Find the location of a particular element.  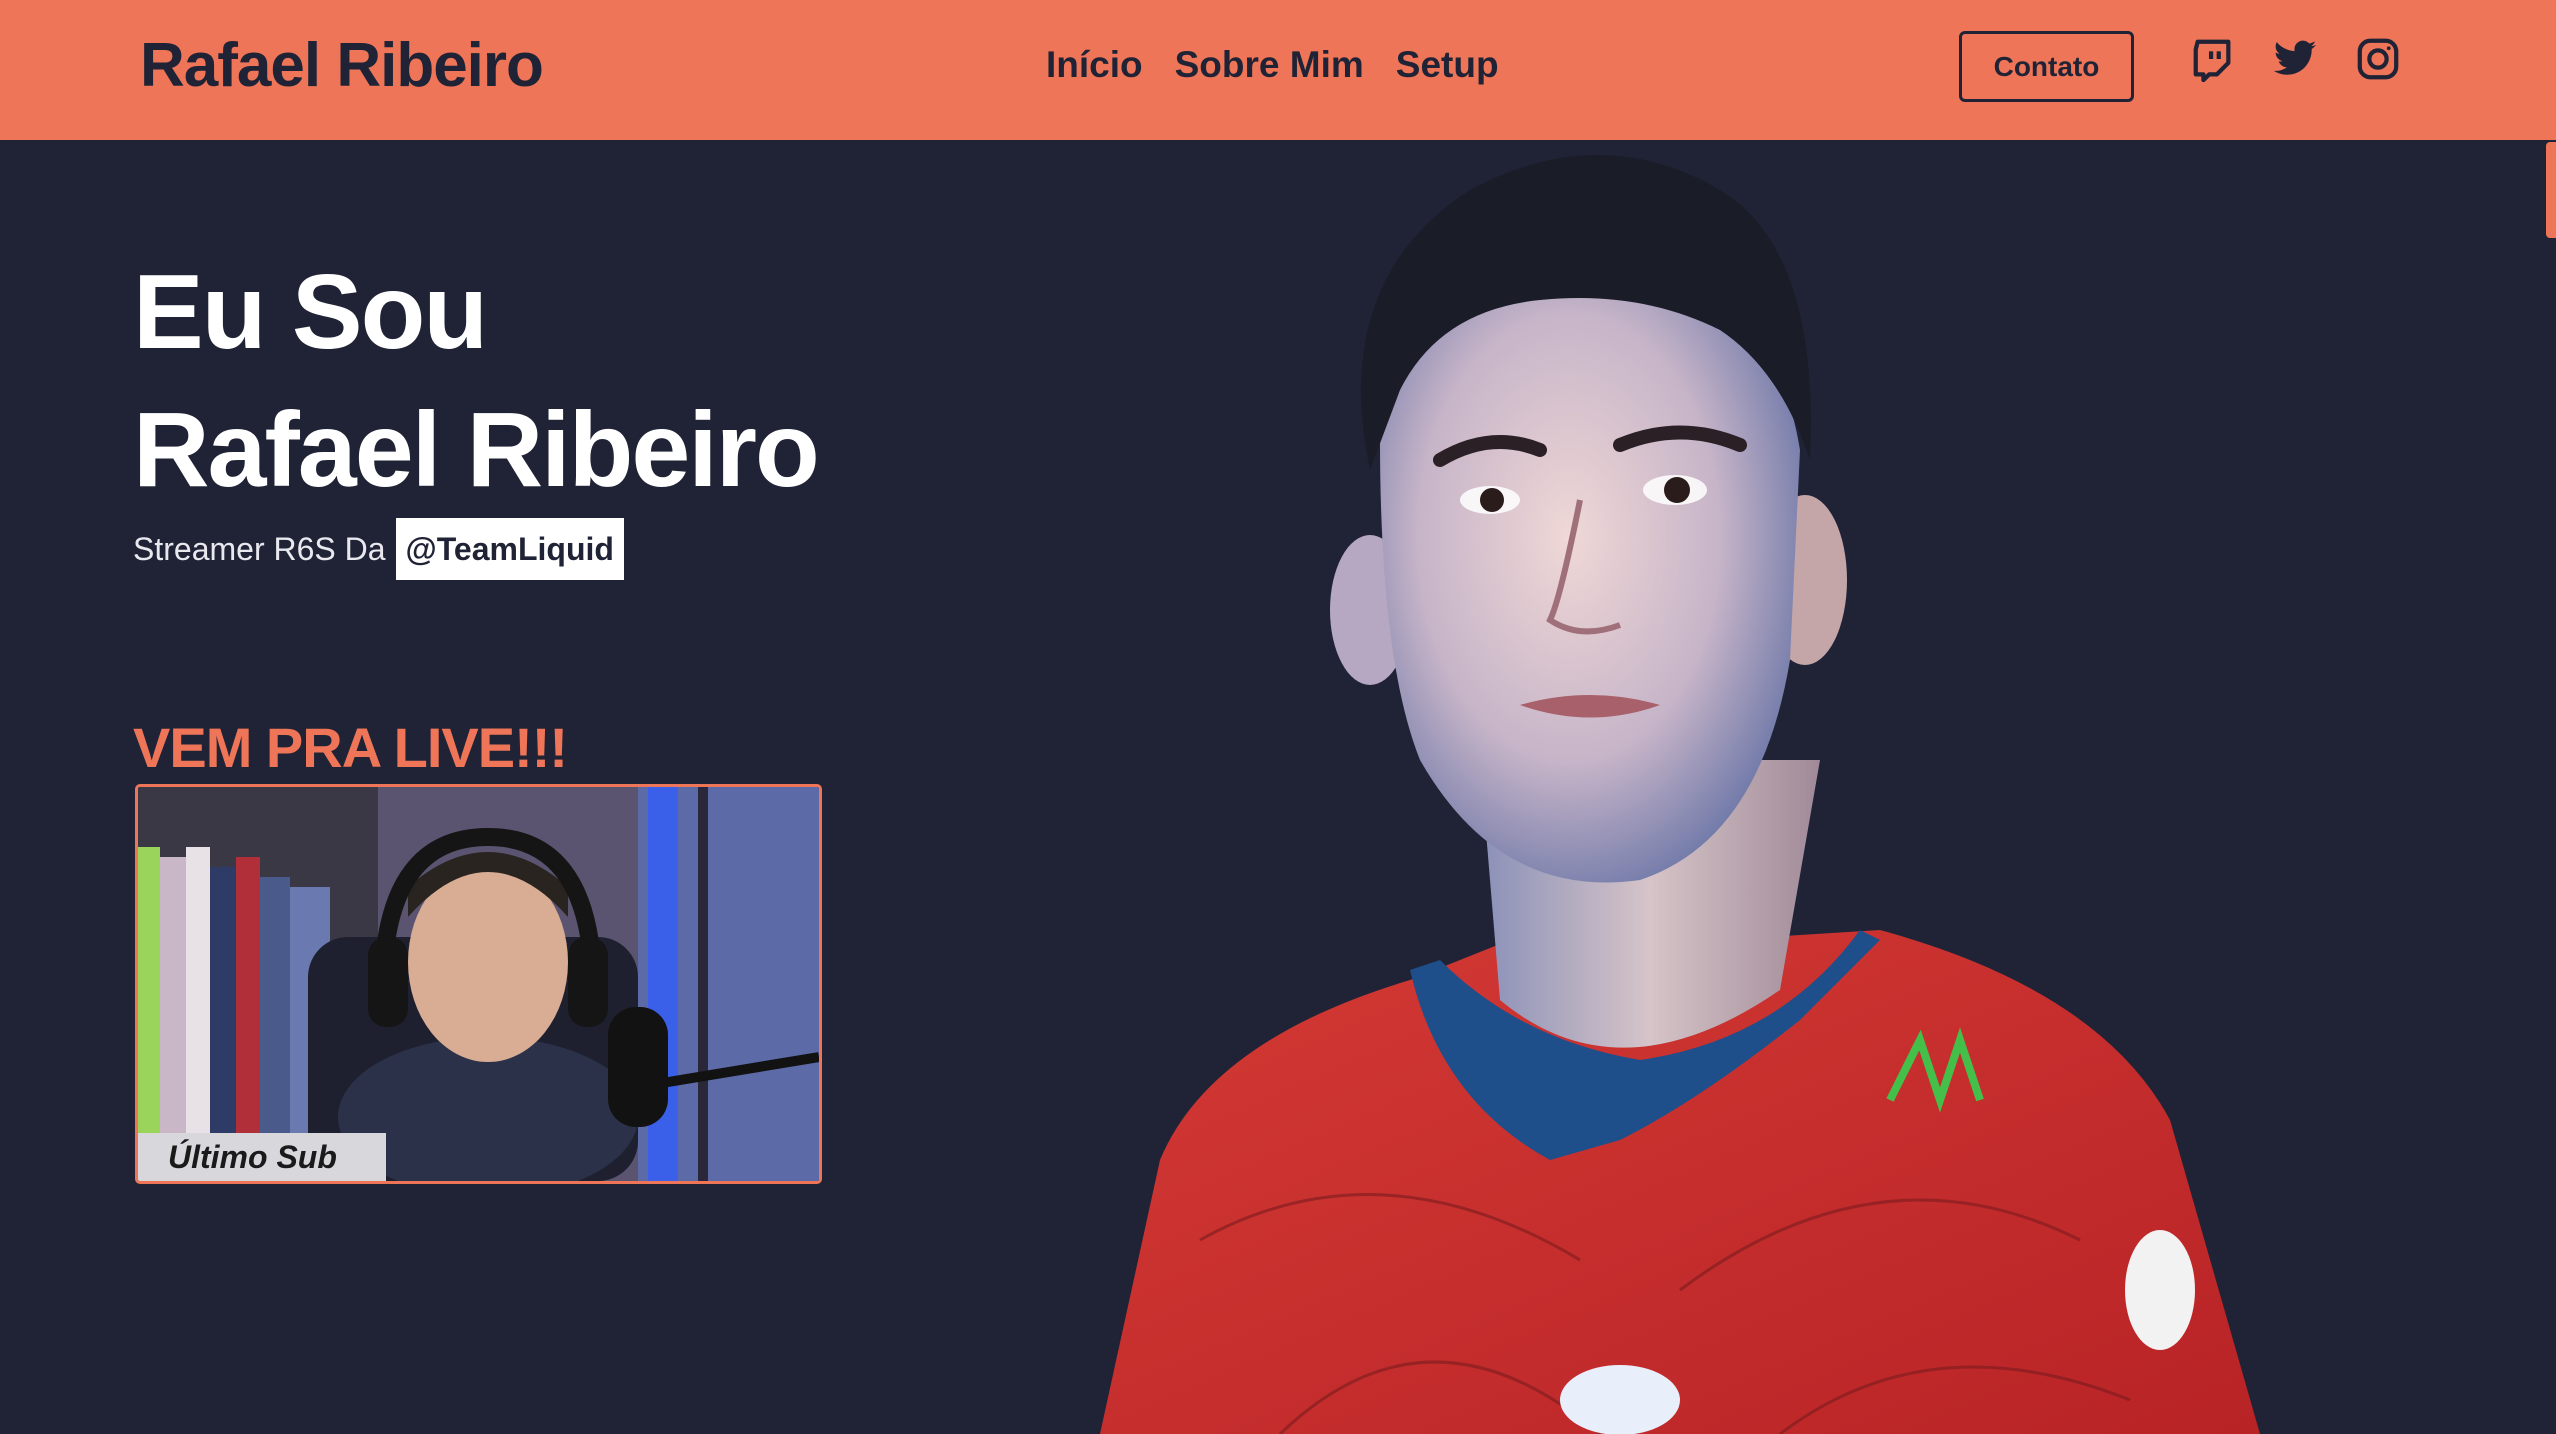

brand-logo: Rafael Ribeiro is located at coordinates (342, 66).